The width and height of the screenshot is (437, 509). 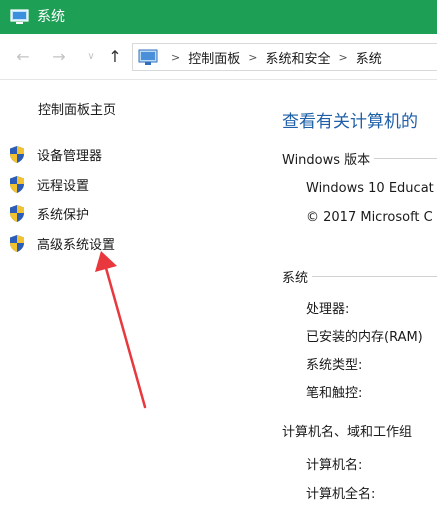 What do you see at coordinates (297, 57) in the screenshot?
I see `breadcrumb-system-security: 系统和安全` at bounding box center [297, 57].